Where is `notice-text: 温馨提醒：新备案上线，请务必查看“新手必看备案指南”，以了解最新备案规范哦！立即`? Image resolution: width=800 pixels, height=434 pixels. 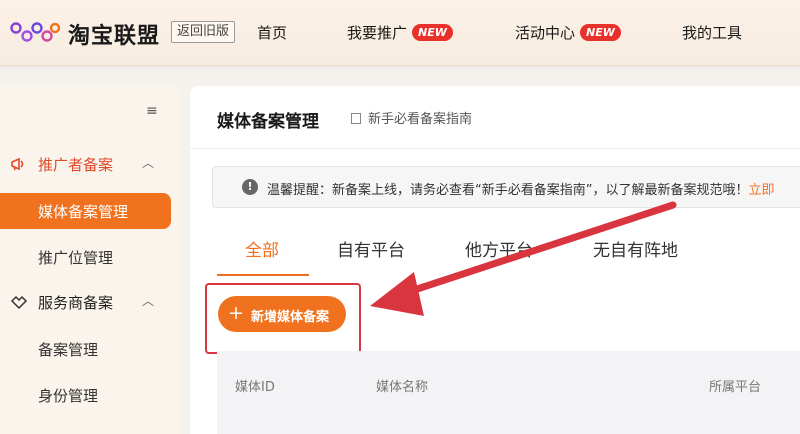
notice-text: 温馨提醒：新备案上线，请务必查看“新手必看备案指南”，以了解最新备案规范哦！立即 is located at coordinates (521, 188).